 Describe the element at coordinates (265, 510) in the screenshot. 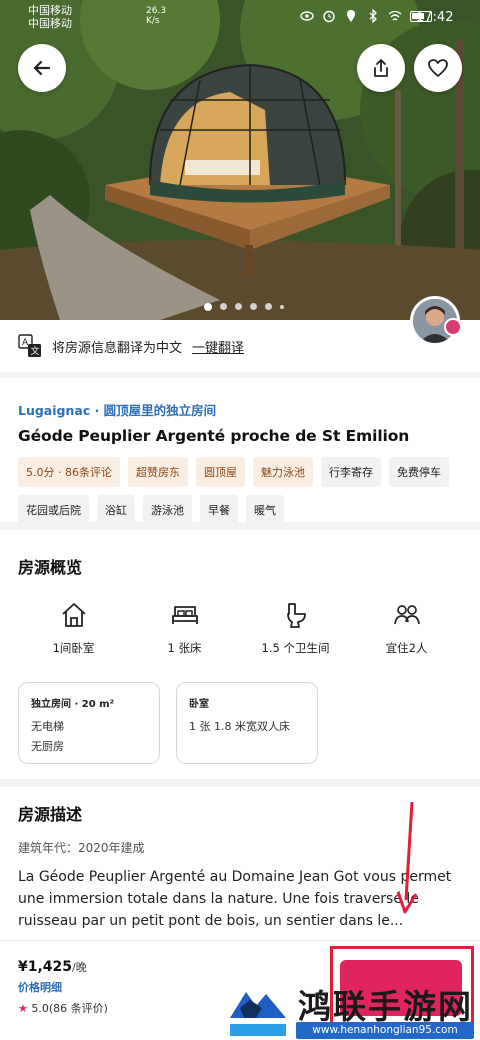

I see `listing-tag: 暖气` at that location.